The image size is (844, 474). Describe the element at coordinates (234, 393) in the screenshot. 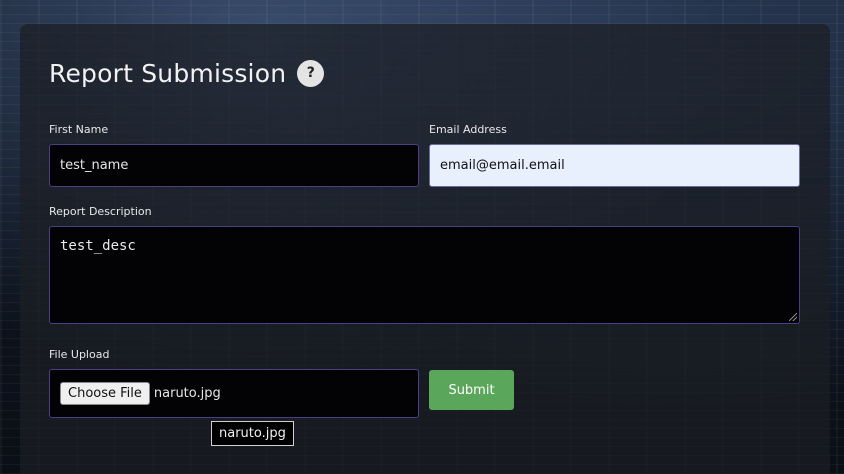

I see `file-upload-field: Choose File naruto.jpg` at that location.